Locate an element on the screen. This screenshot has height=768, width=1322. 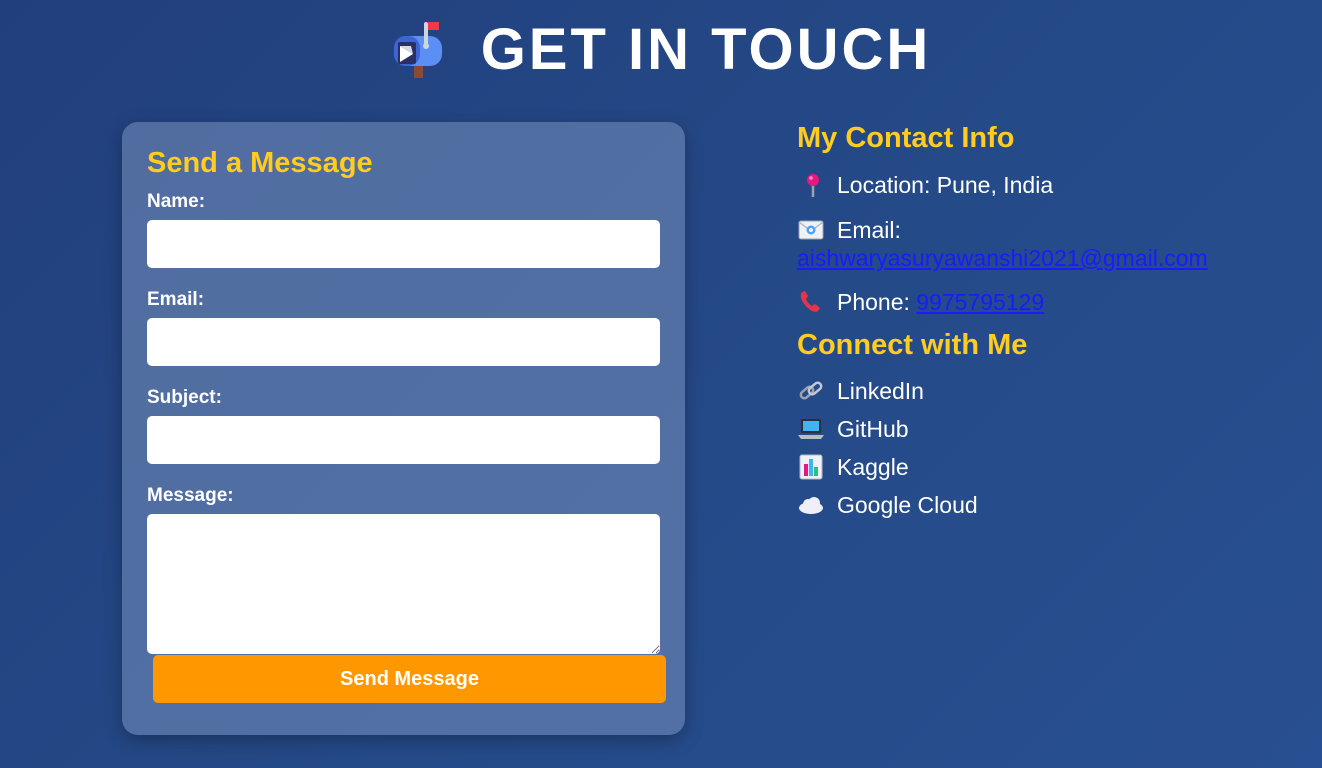
message-textarea is located at coordinates (403, 584).